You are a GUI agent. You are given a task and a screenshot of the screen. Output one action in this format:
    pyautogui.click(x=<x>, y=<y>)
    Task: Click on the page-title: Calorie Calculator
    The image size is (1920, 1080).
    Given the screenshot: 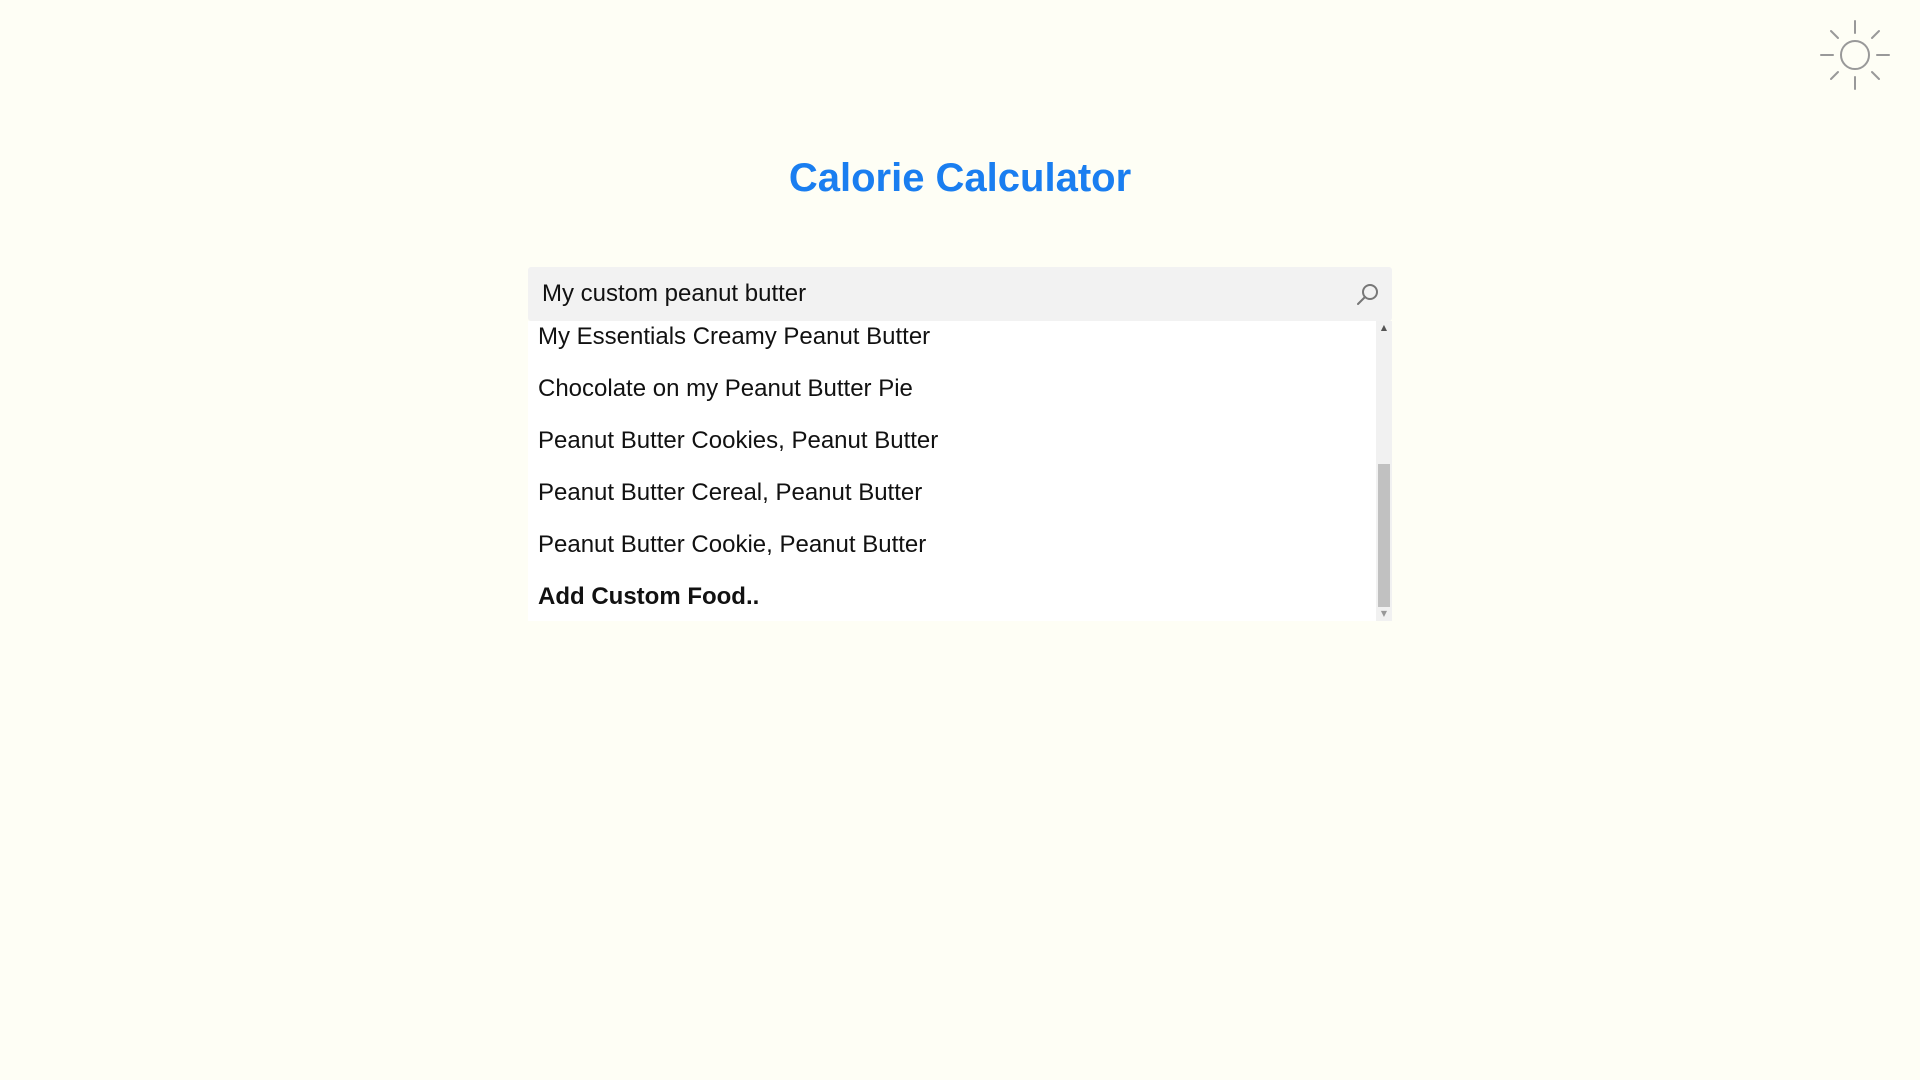 What is the action you would take?
    pyautogui.click(x=960, y=178)
    